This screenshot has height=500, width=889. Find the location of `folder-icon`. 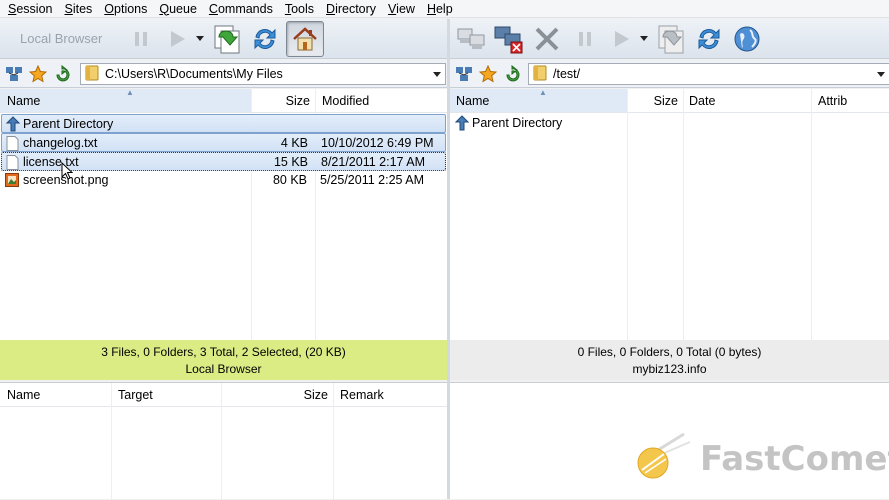

folder-icon is located at coordinates (92, 74).